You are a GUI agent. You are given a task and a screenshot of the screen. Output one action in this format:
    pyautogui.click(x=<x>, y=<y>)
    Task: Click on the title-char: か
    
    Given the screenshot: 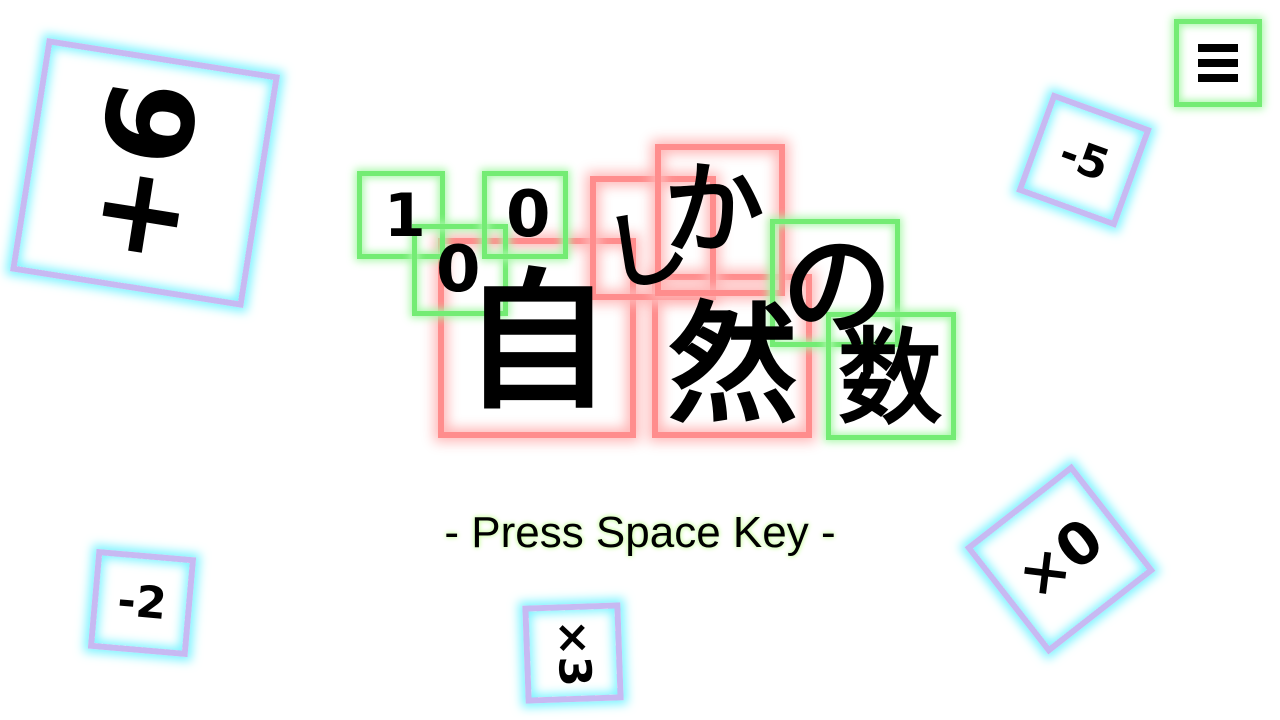 What is the action you would take?
    pyautogui.click(x=714, y=209)
    